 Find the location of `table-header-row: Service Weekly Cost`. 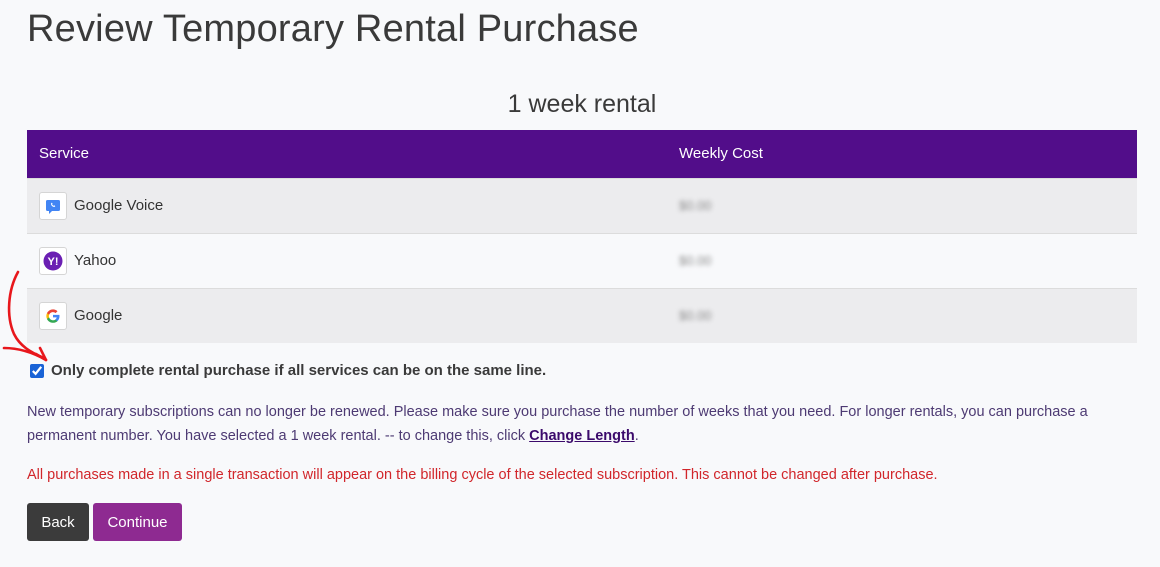

table-header-row: Service Weekly Cost is located at coordinates (582, 154).